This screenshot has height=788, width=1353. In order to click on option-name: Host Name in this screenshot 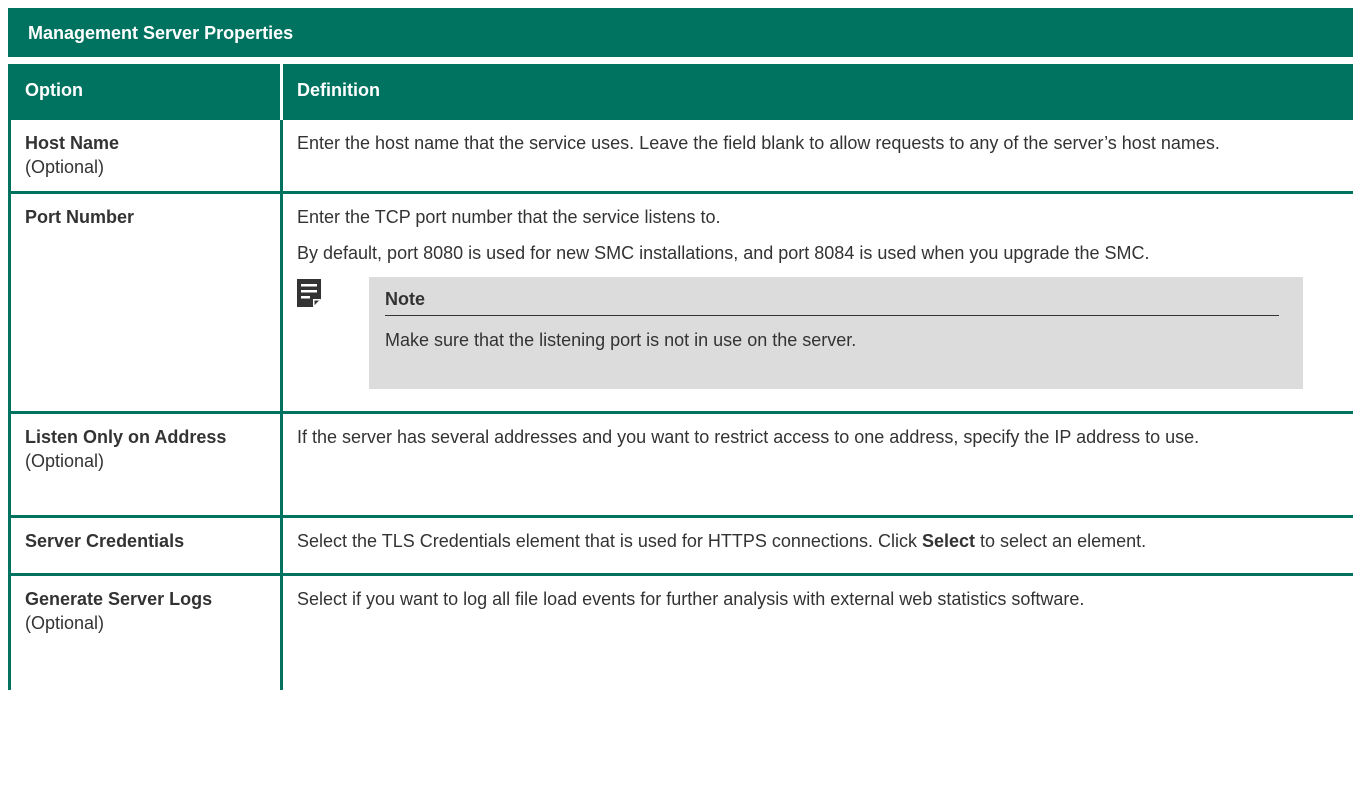, I will do `click(72, 142)`.